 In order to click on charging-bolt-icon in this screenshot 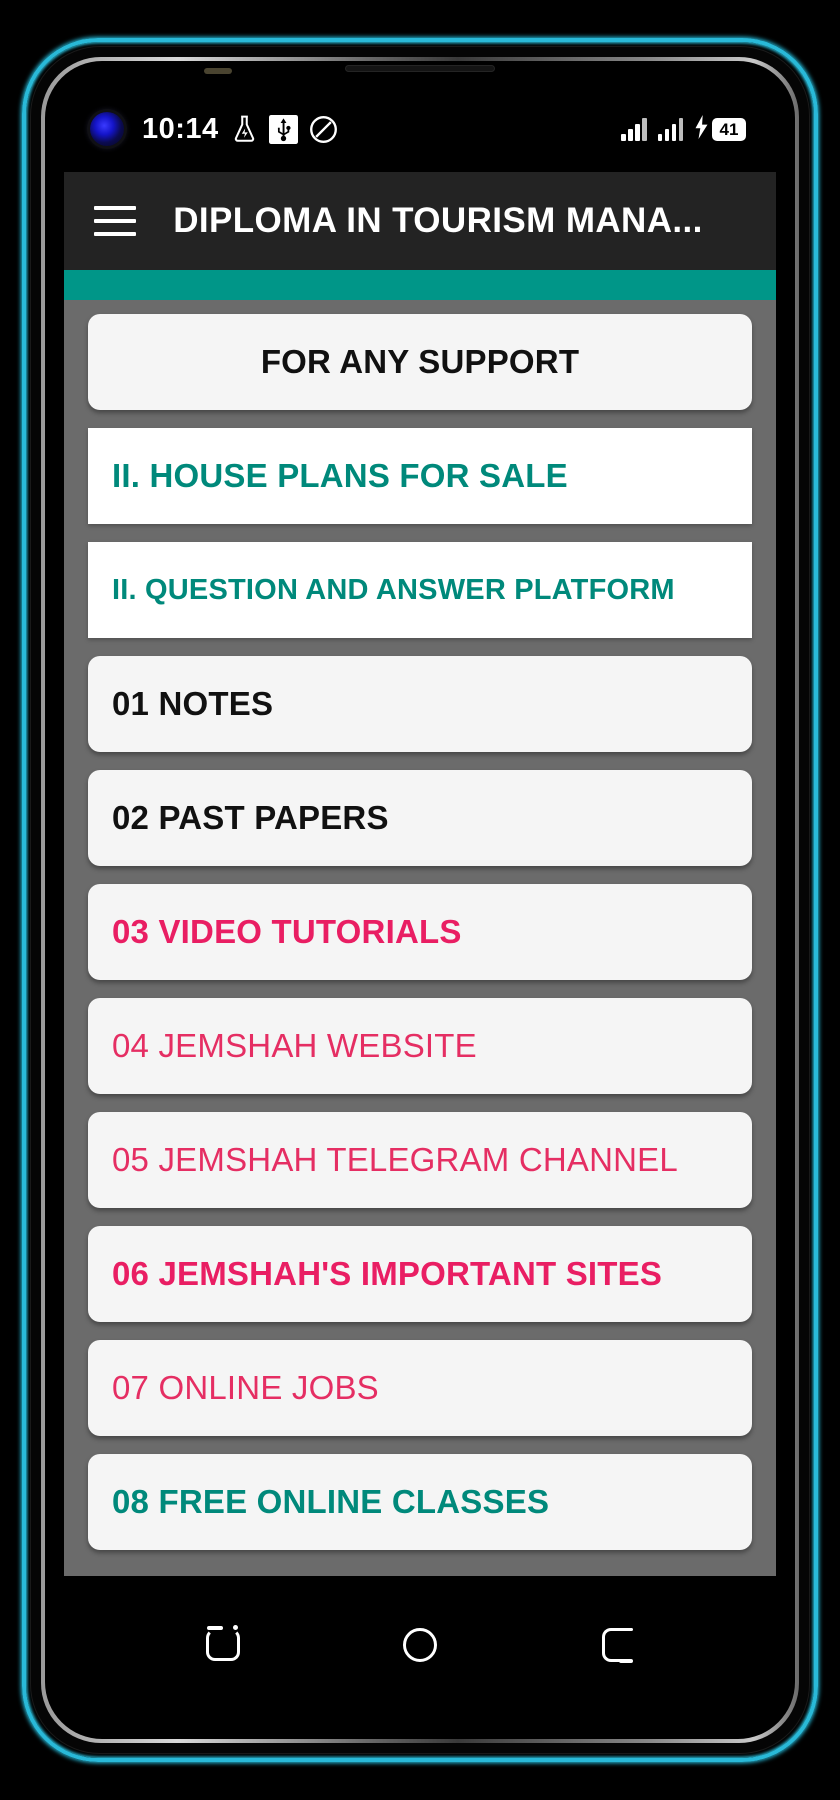, I will do `click(701, 129)`.